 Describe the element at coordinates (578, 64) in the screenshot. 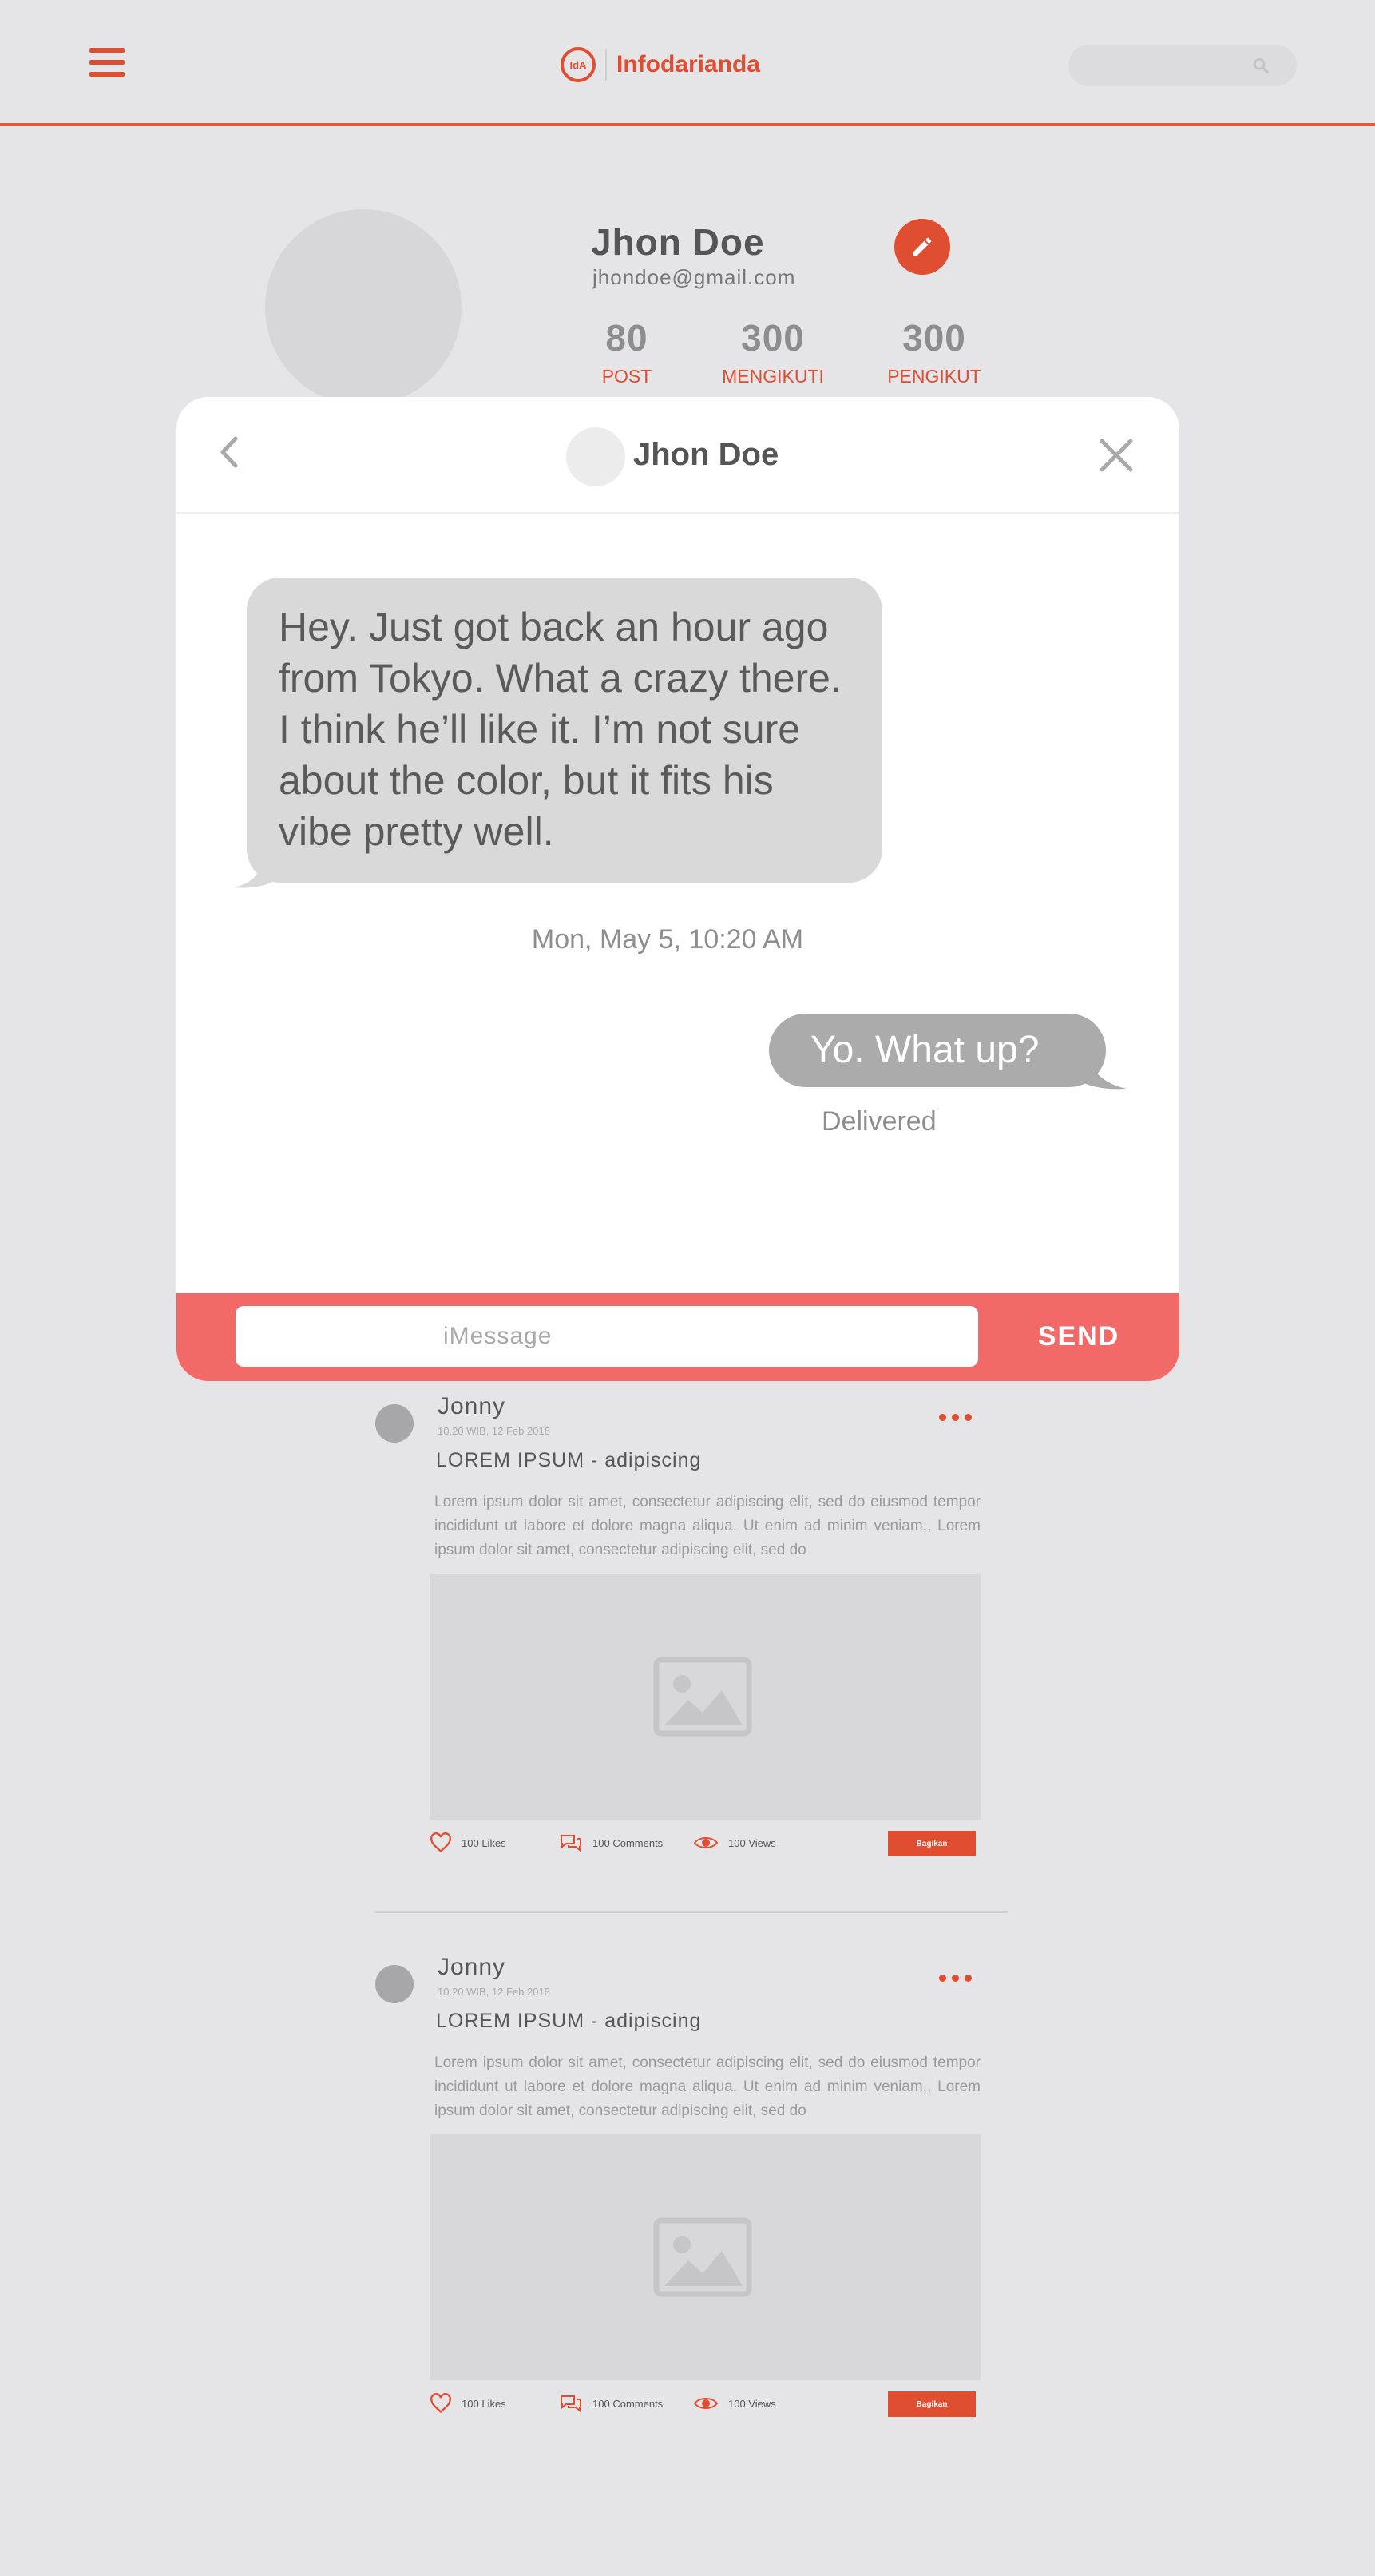

I see `brand-logo: IdA` at that location.